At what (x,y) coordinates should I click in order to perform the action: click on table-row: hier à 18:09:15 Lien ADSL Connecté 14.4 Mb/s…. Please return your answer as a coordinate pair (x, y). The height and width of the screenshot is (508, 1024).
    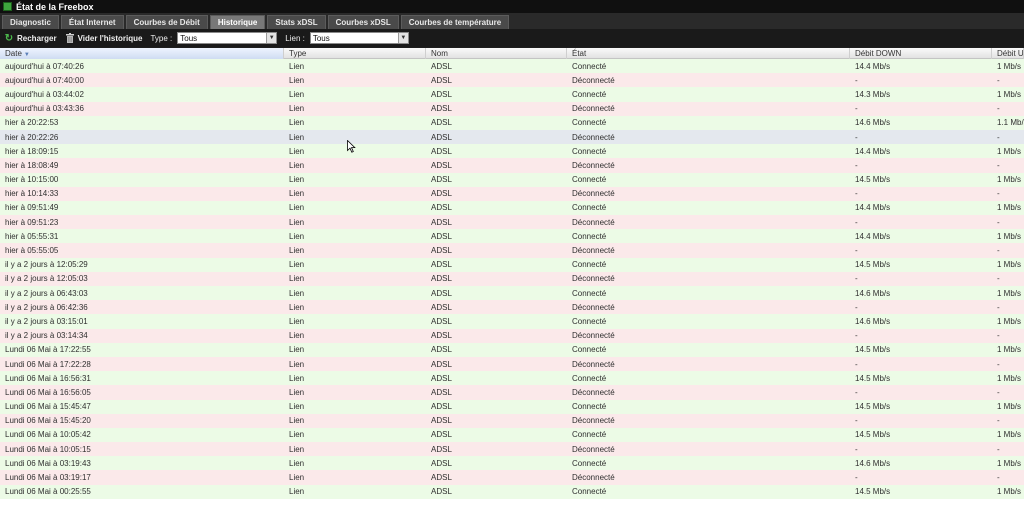
    Looking at the image, I should click on (512, 151).